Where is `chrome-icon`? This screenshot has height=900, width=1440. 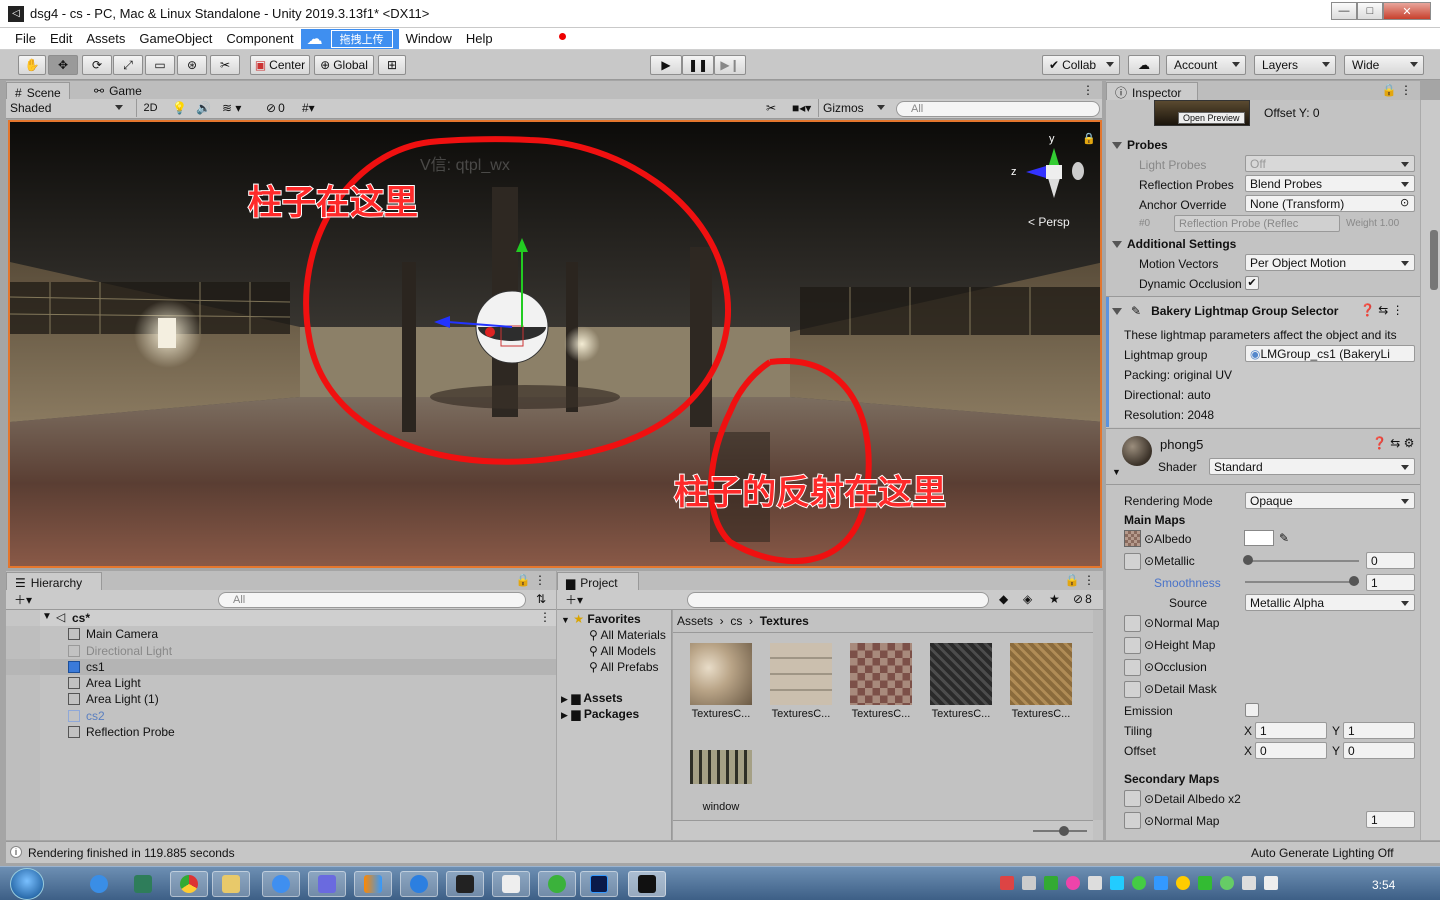 chrome-icon is located at coordinates (189, 884).